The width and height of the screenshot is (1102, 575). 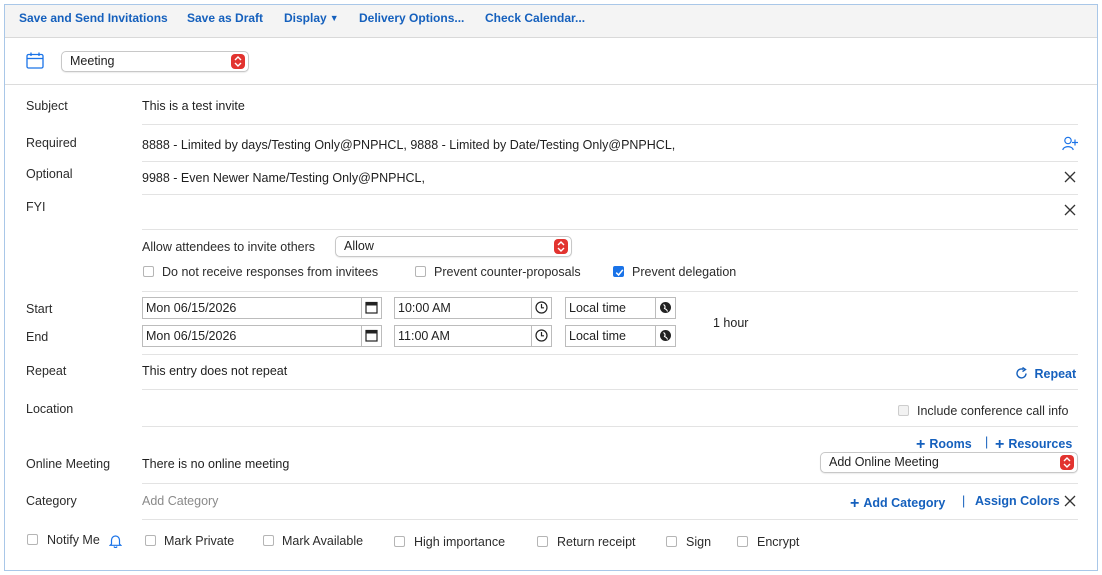 I want to click on category-input: Add Category, so click(x=180, y=501).